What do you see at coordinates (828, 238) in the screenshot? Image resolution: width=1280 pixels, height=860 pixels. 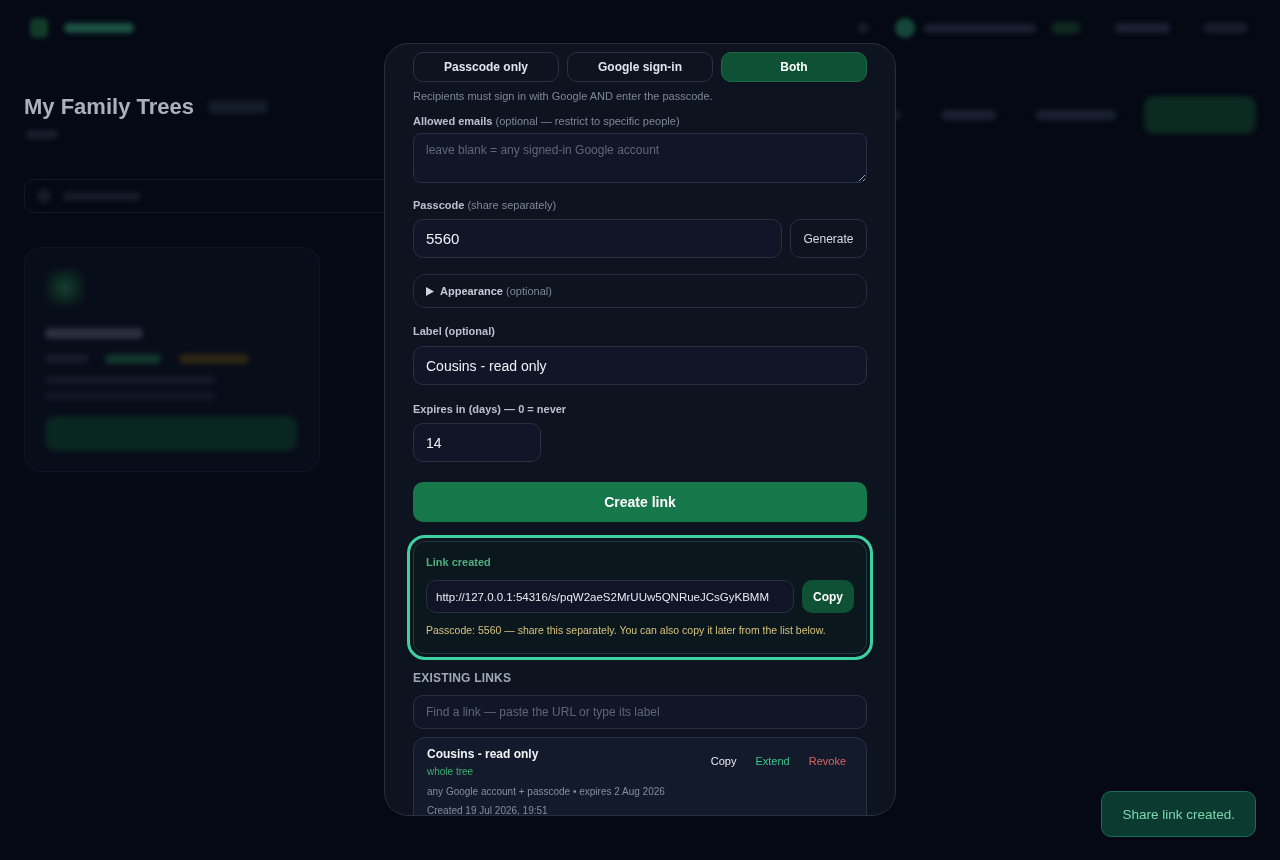 I see `generate-button: Generate` at bounding box center [828, 238].